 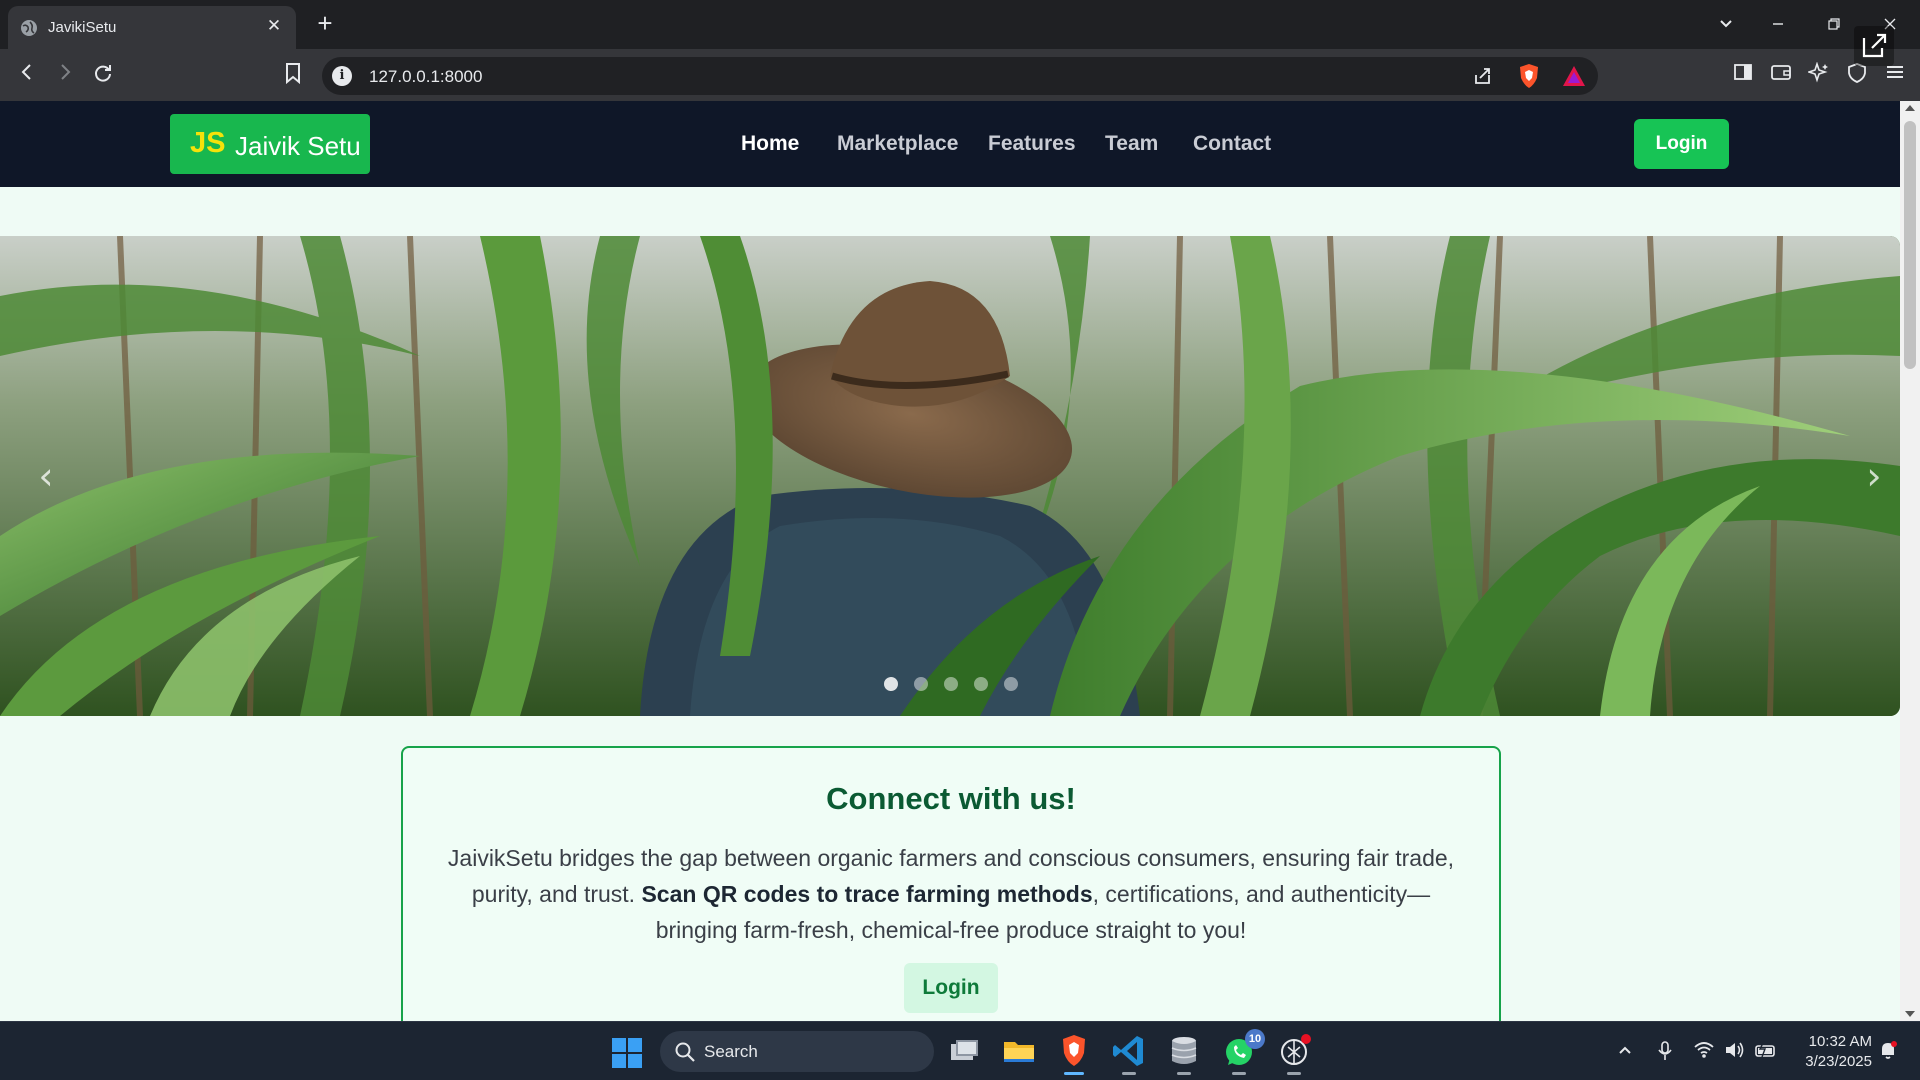 I want to click on reload-icon, so click(x=103, y=75).